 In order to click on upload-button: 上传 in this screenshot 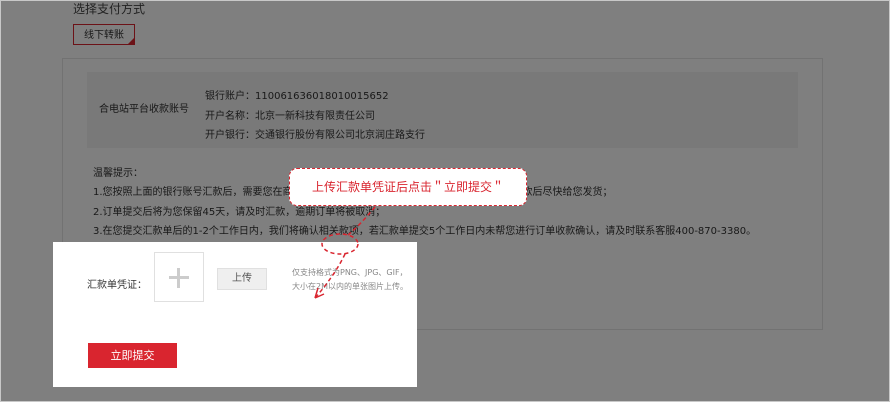, I will do `click(242, 279)`.